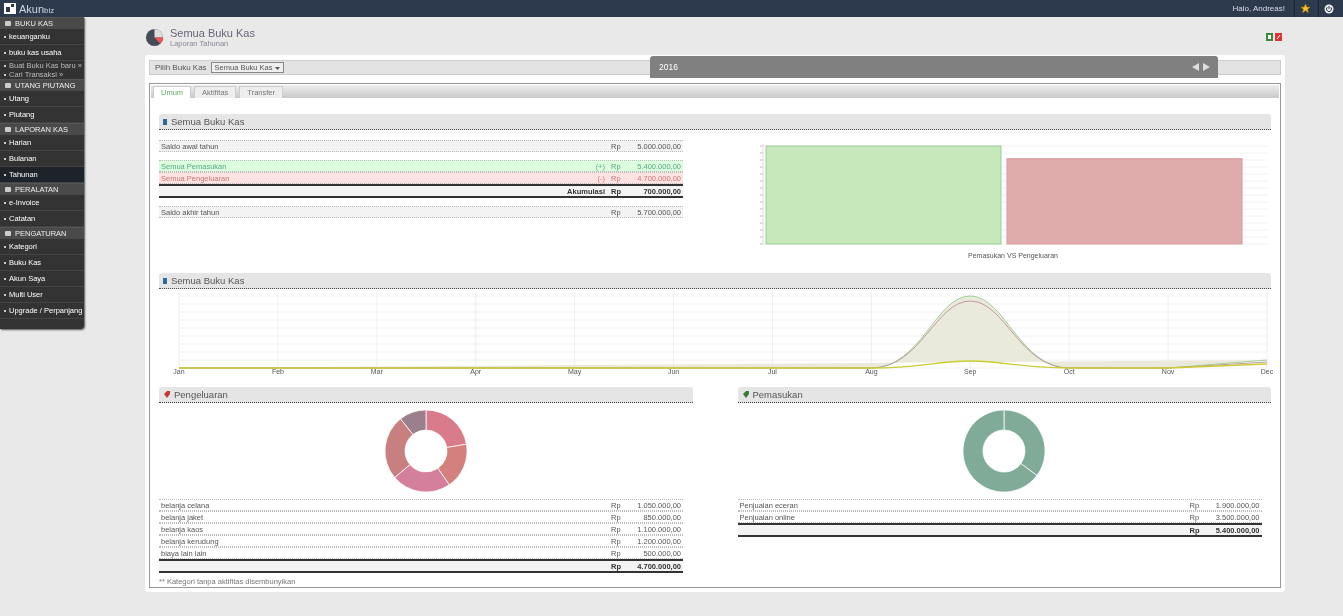 Image resolution: width=1343 pixels, height=616 pixels. What do you see at coordinates (181, 67) in the screenshot?
I see `filter-label: Pilih Buku Kas` at bounding box center [181, 67].